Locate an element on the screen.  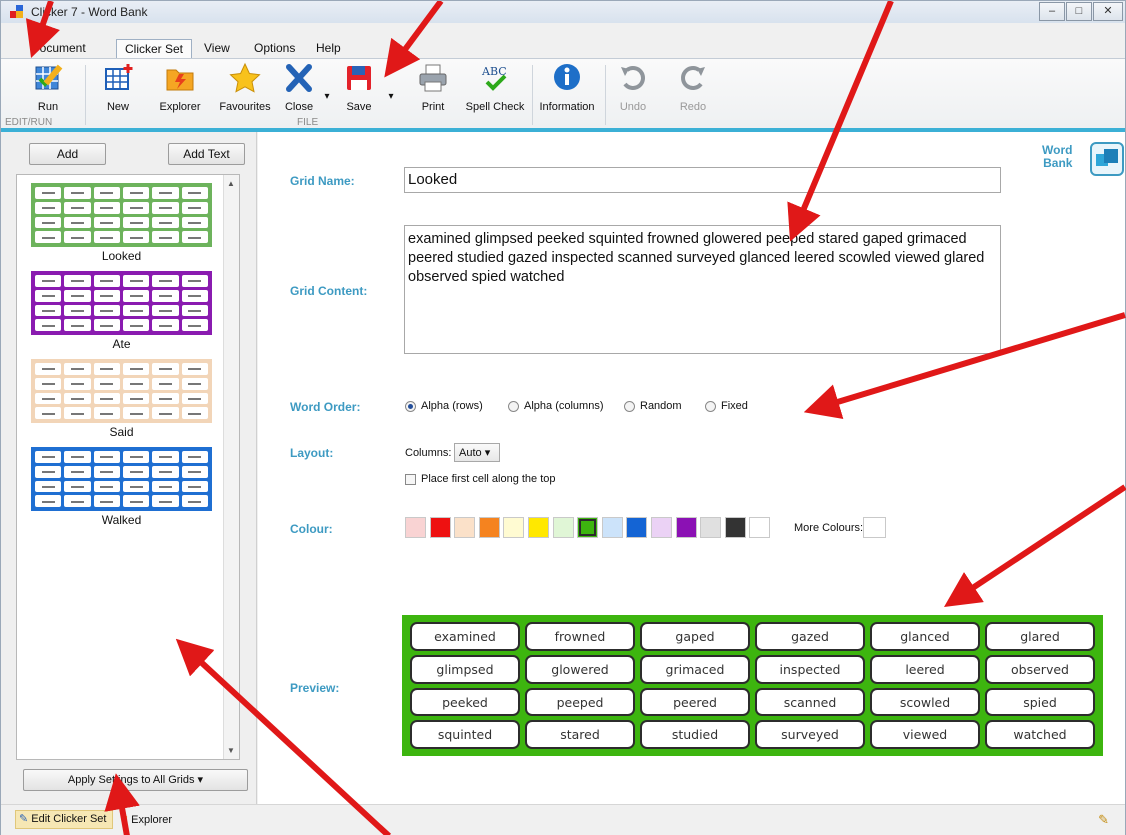
word-order-alpha-columns: Alpha (columns) is located at coordinates (555, 406).